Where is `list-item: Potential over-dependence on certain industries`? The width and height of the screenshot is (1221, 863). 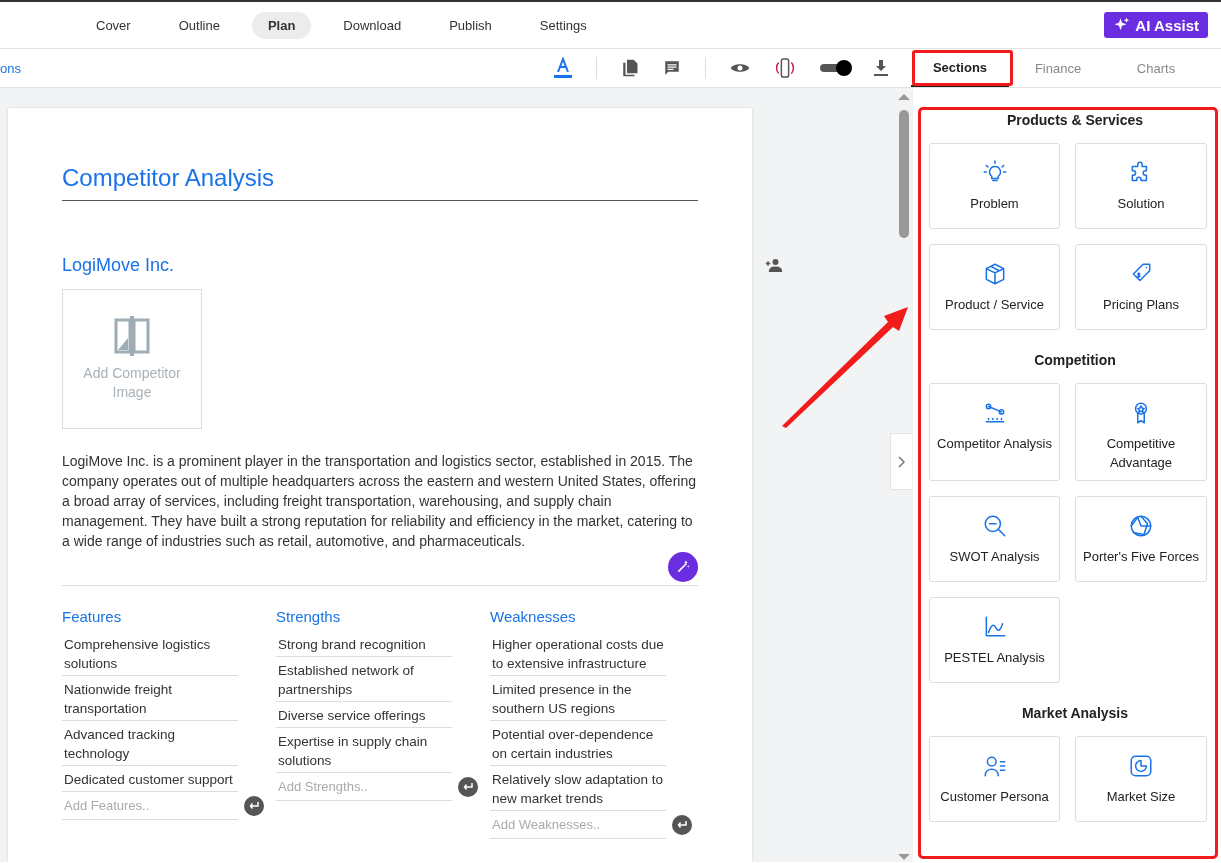
list-item: Potential over-dependence on certain industries is located at coordinates (578, 743).